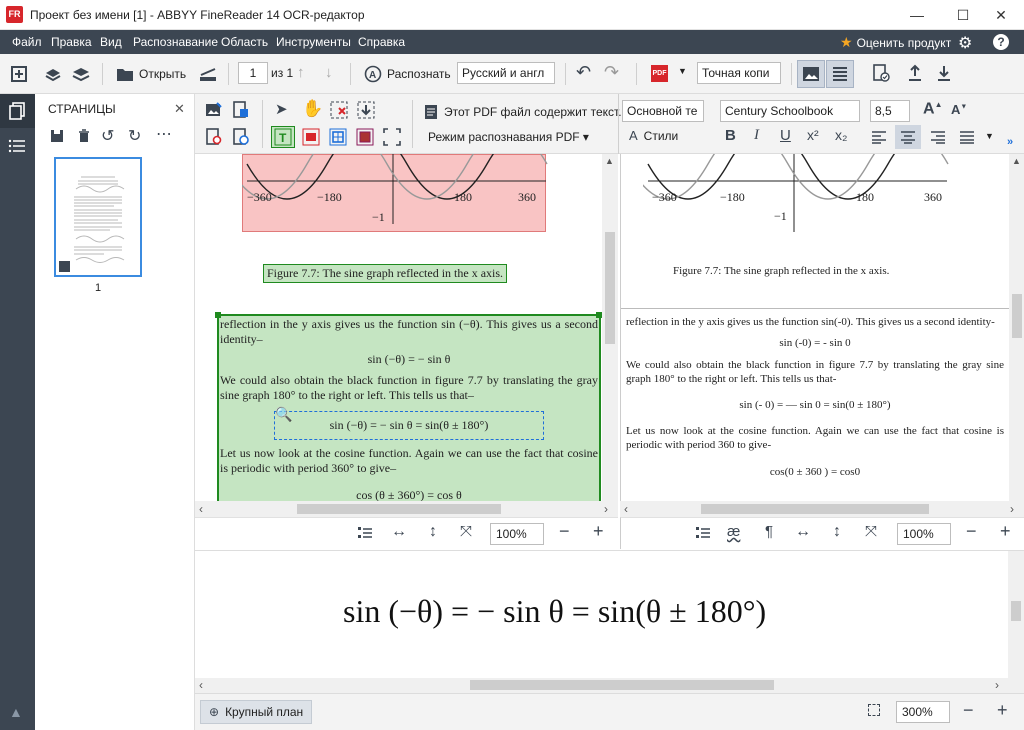 The width and height of the screenshot is (1024, 730). Describe the element at coordinates (339, 111) in the screenshot. I see `delete-area-icon` at that location.